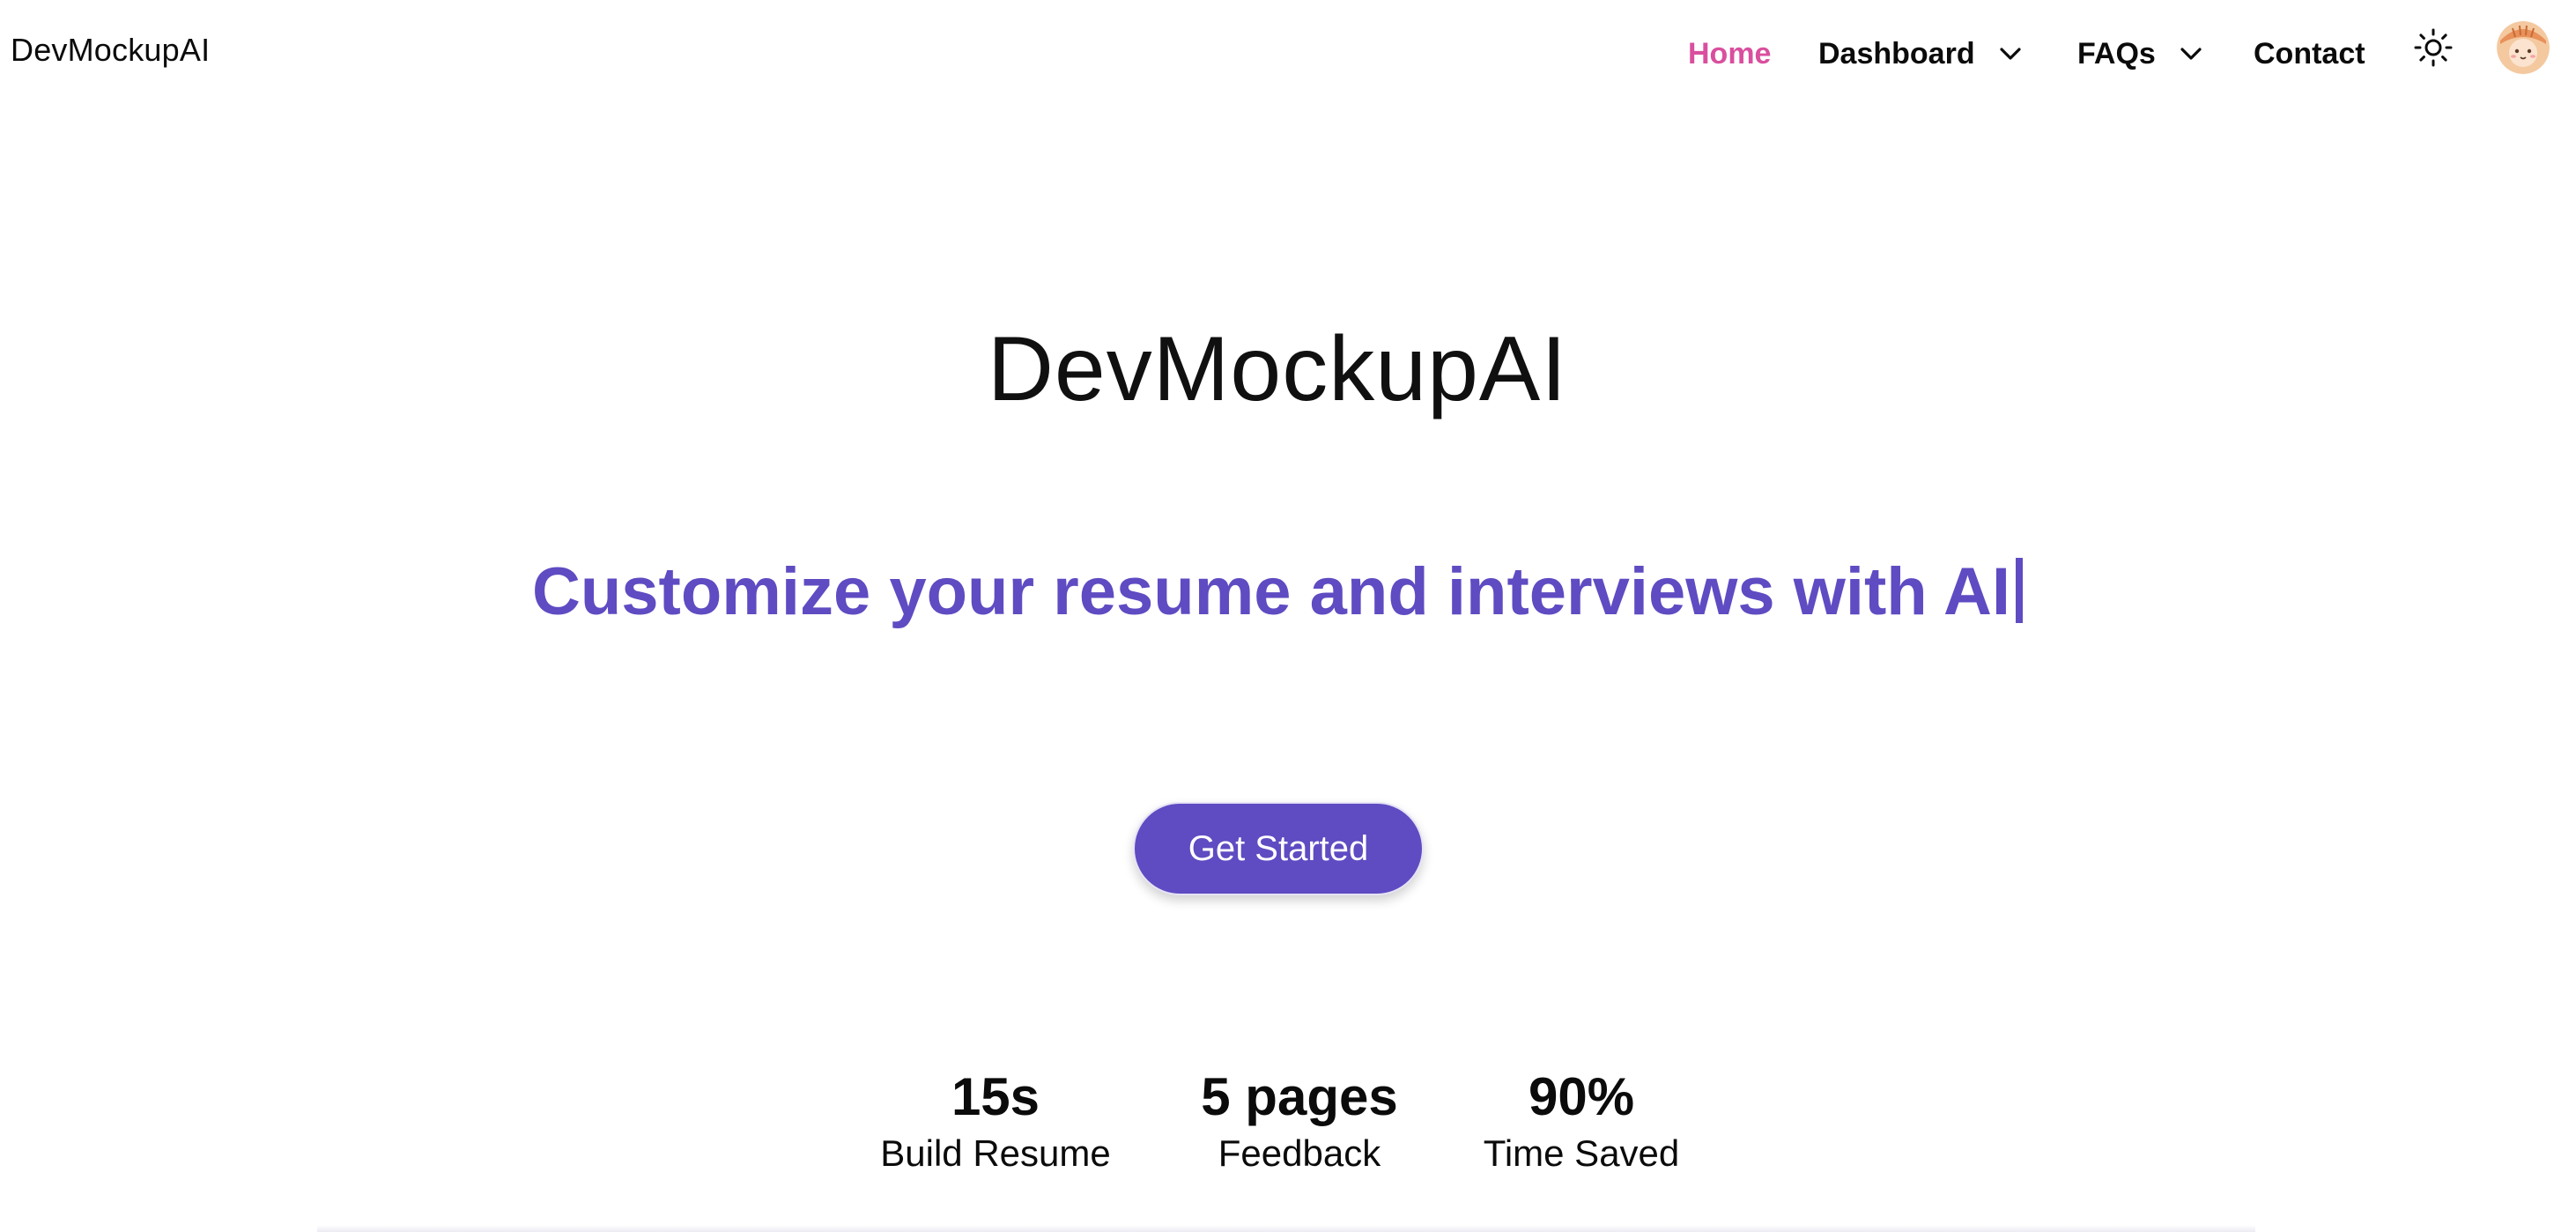  Describe the element at coordinates (1278, 369) in the screenshot. I see `hero-title: DevMockupAI` at that location.